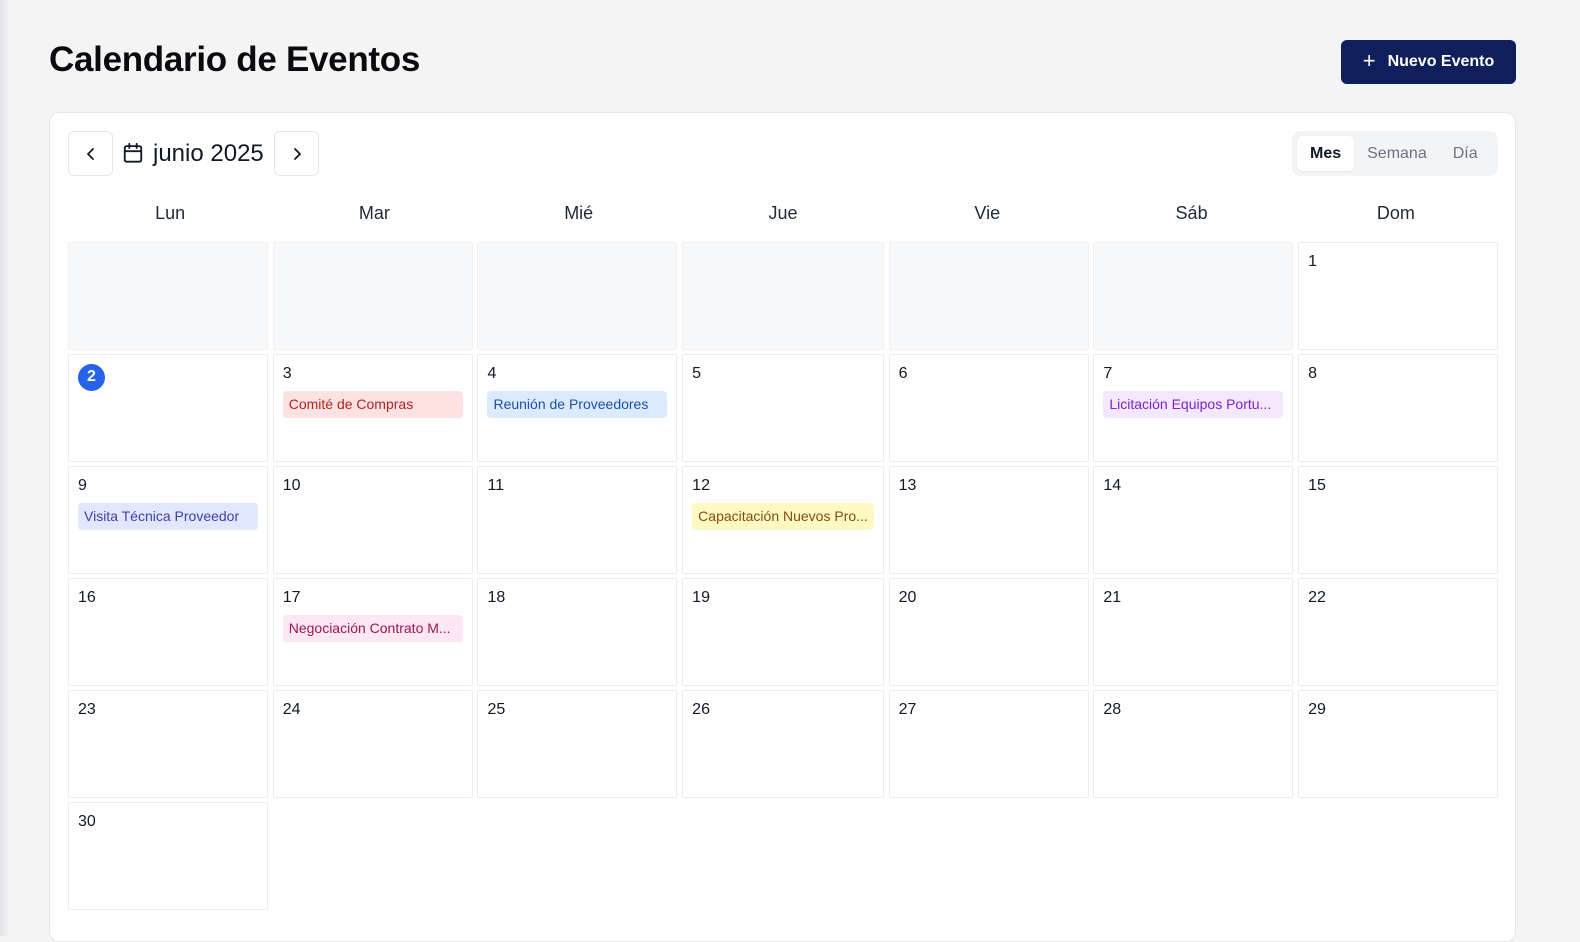 The image size is (1580, 942). I want to click on day-number: 17, so click(291, 597).